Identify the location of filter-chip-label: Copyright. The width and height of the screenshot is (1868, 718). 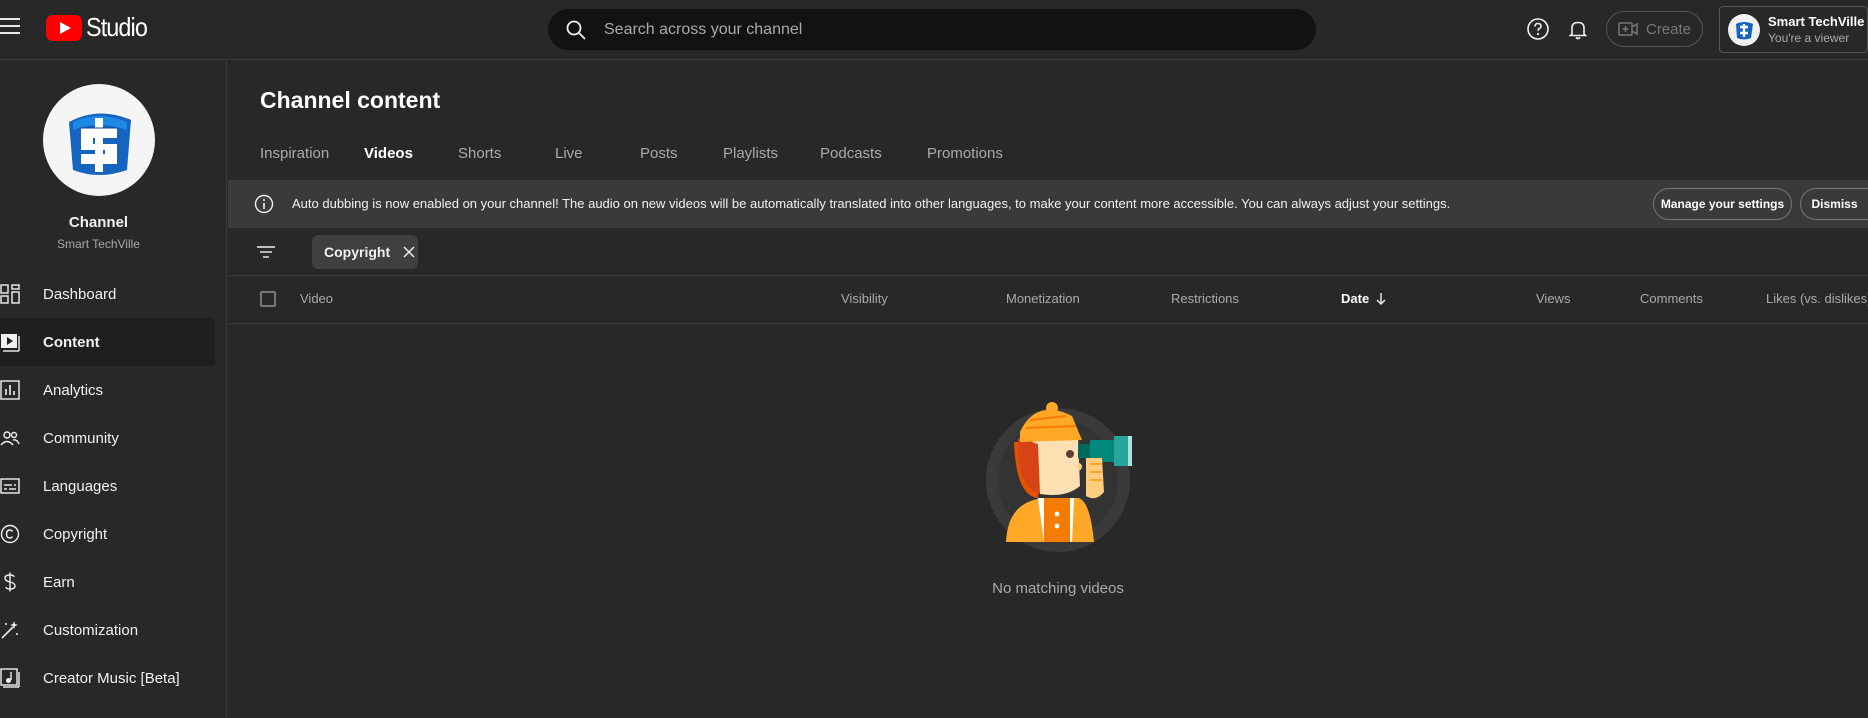
(357, 252).